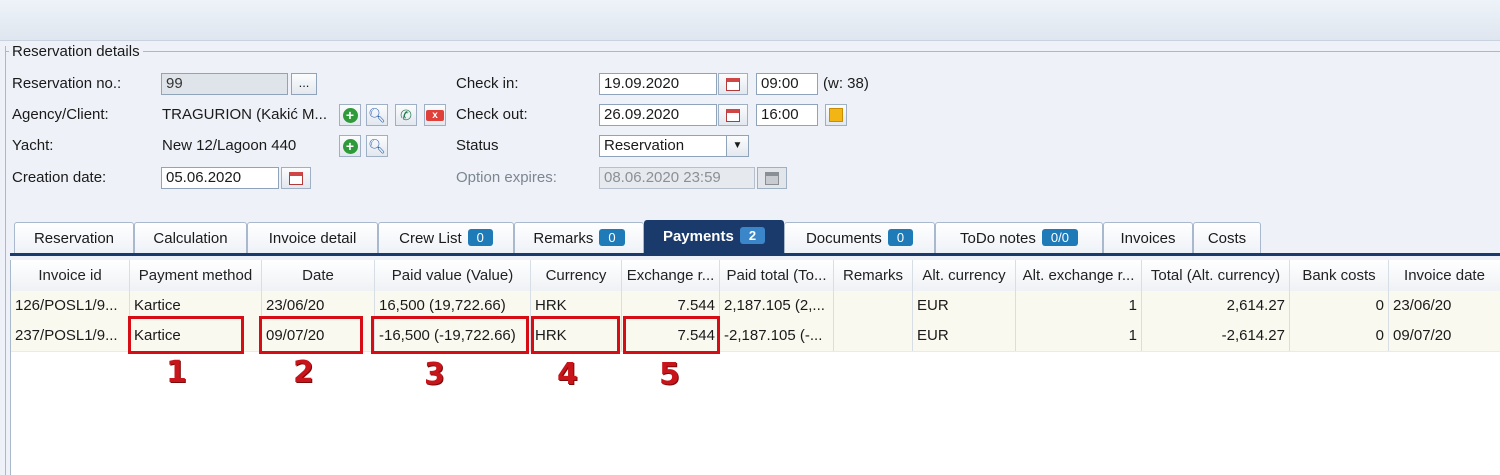 This screenshot has height=475, width=1500. Describe the element at coordinates (196, 276) in the screenshot. I see `column-header: Payment method` at that location.